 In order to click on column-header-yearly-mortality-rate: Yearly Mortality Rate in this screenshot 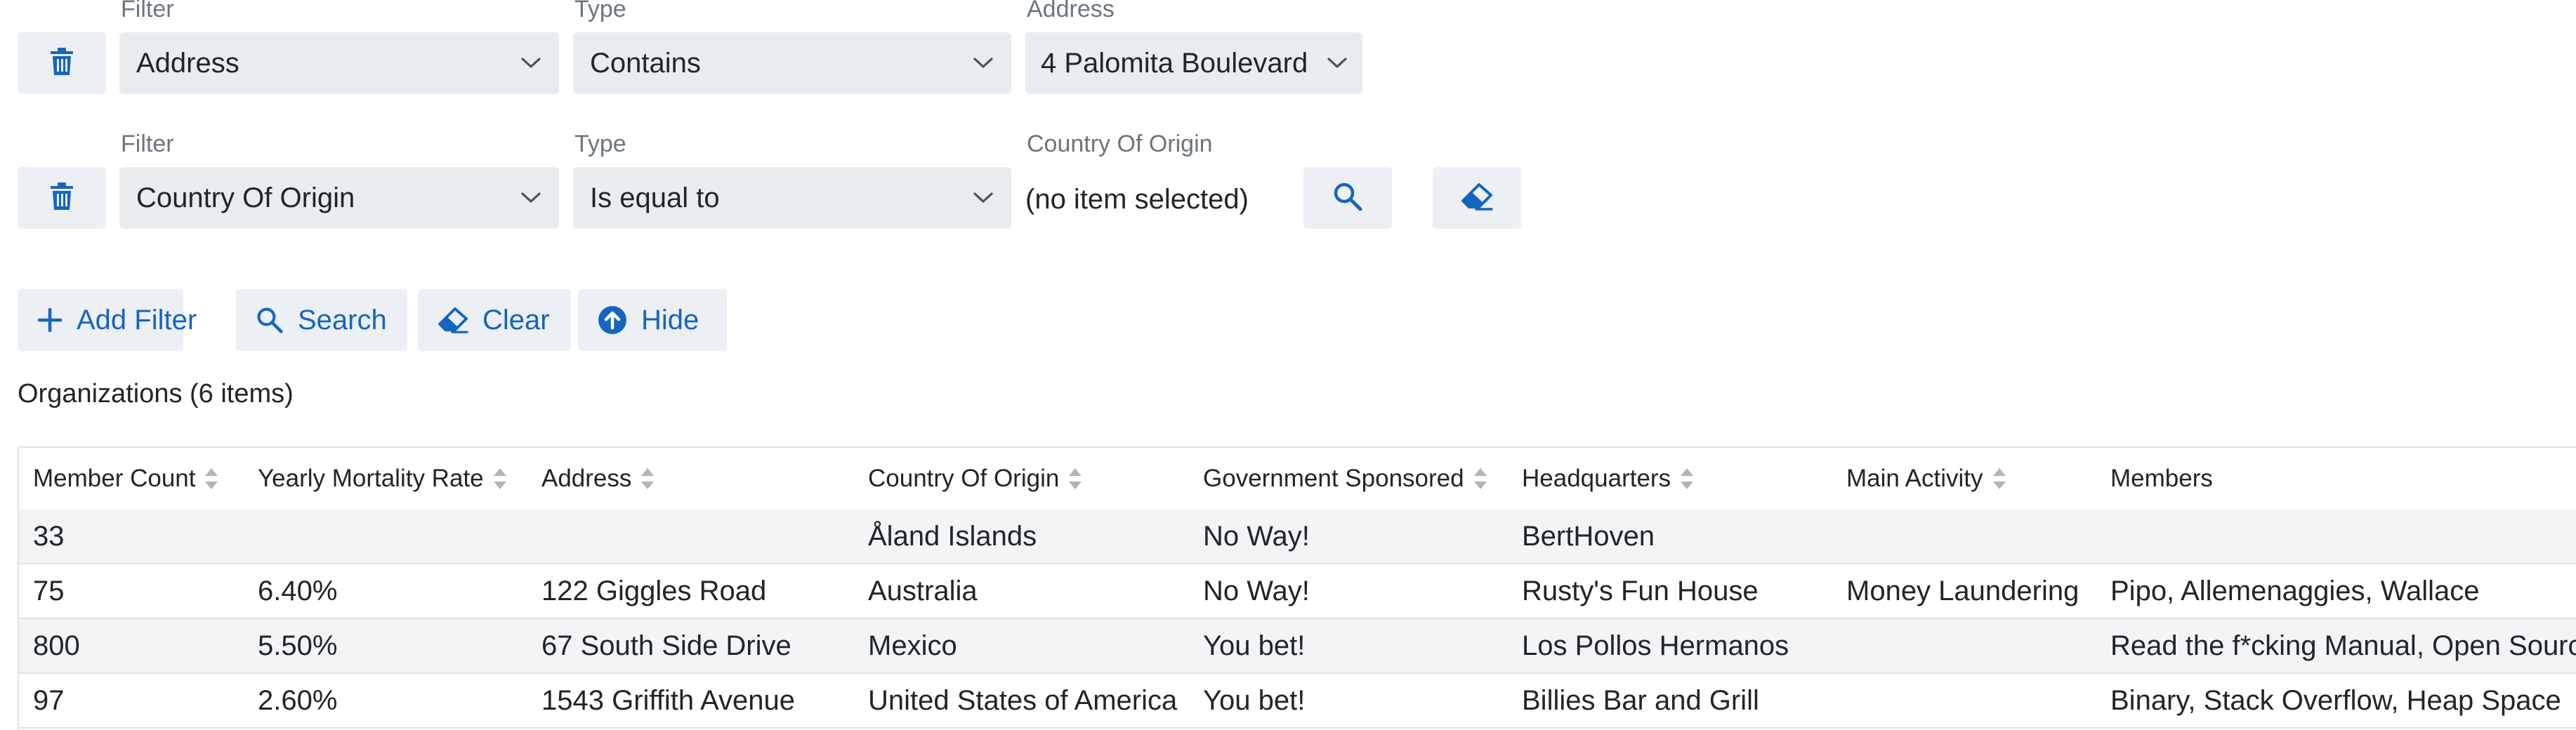, I will do `click(383, 479)`.